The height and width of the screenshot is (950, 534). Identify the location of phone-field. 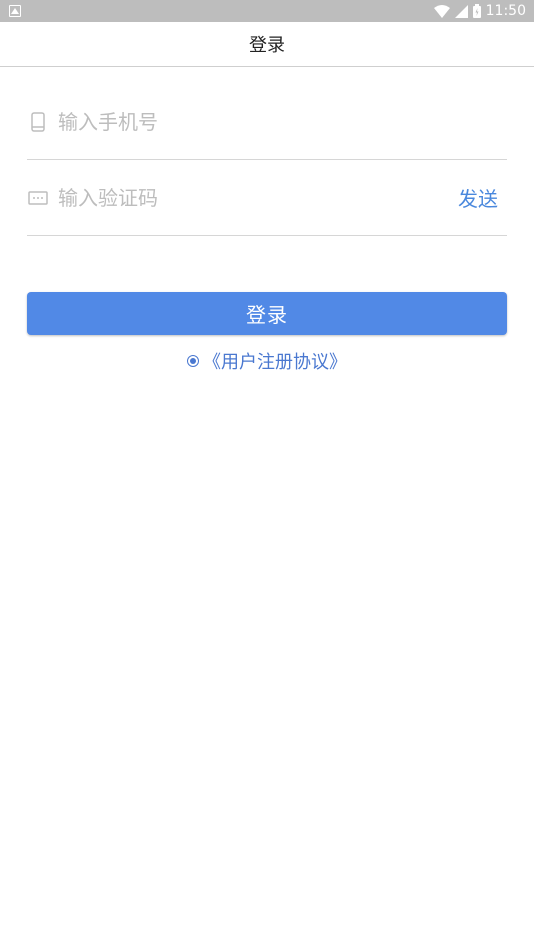
(267, 122).